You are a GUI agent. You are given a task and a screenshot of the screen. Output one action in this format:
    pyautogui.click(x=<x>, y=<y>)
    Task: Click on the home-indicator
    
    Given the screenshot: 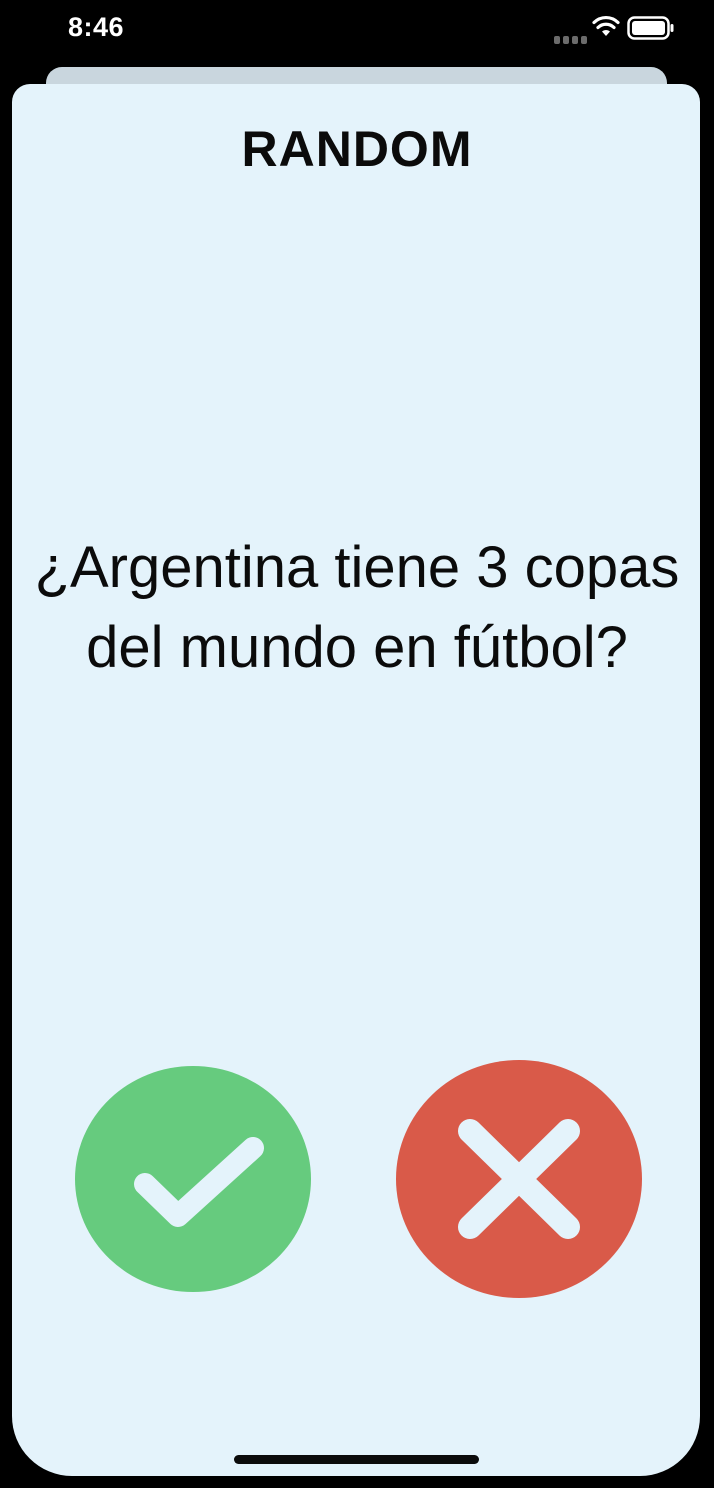 What is the action you would take?
    pyautogui.click(x=356, y=1459)
    